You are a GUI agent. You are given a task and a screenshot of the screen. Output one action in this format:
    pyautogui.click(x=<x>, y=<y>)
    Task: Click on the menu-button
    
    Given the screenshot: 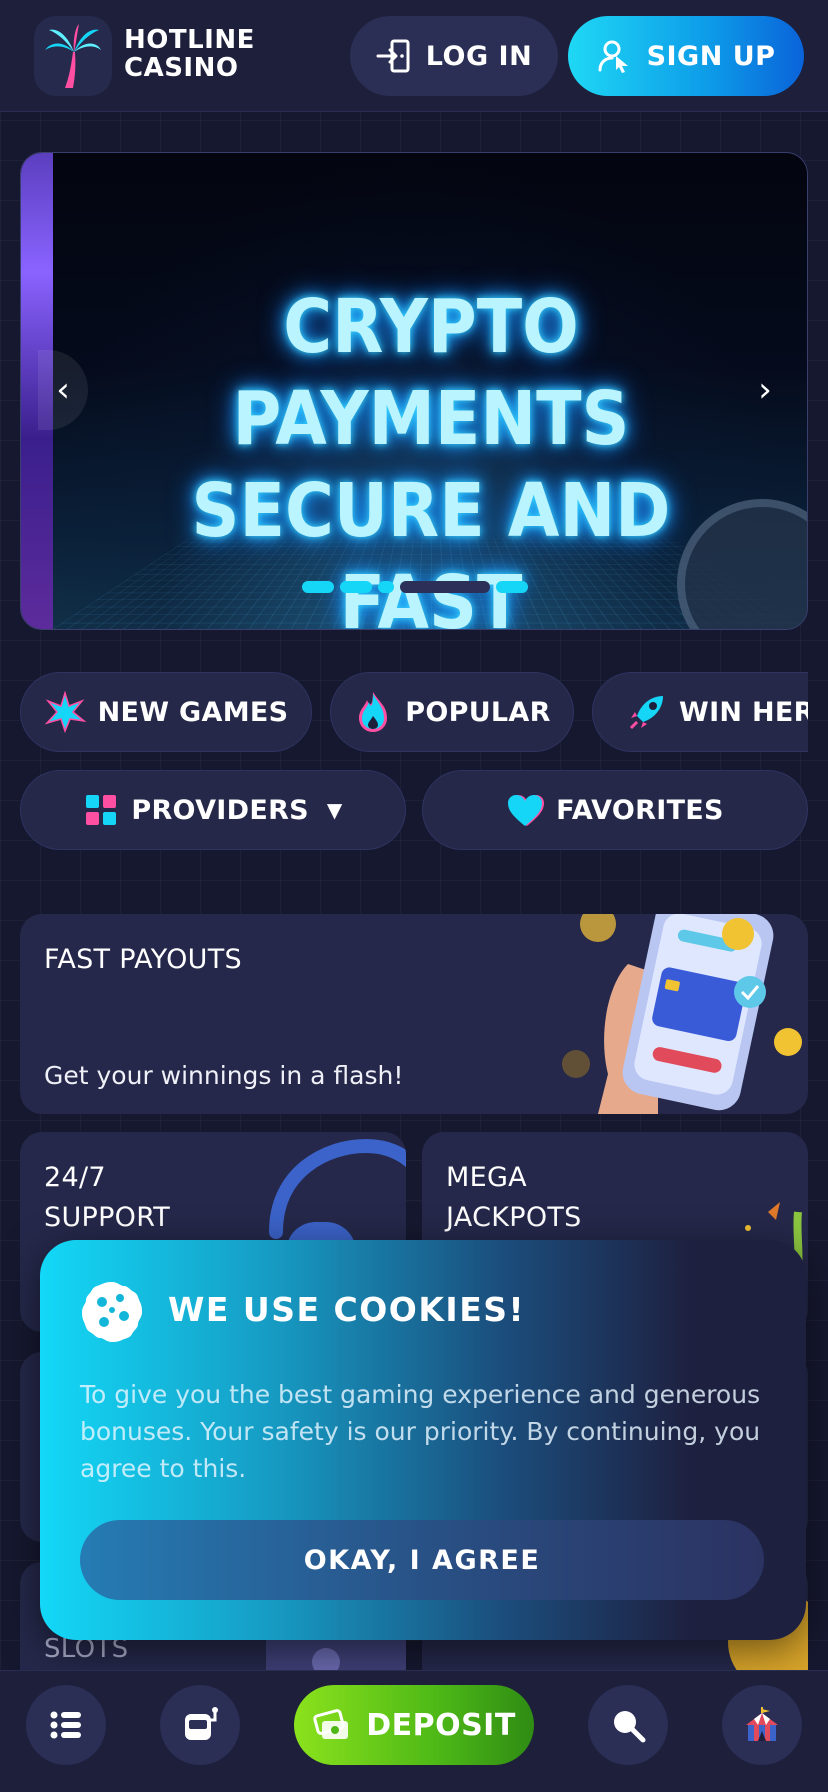 What is the action you would take?
    pyautogui.click(x=66, y=1725)
    